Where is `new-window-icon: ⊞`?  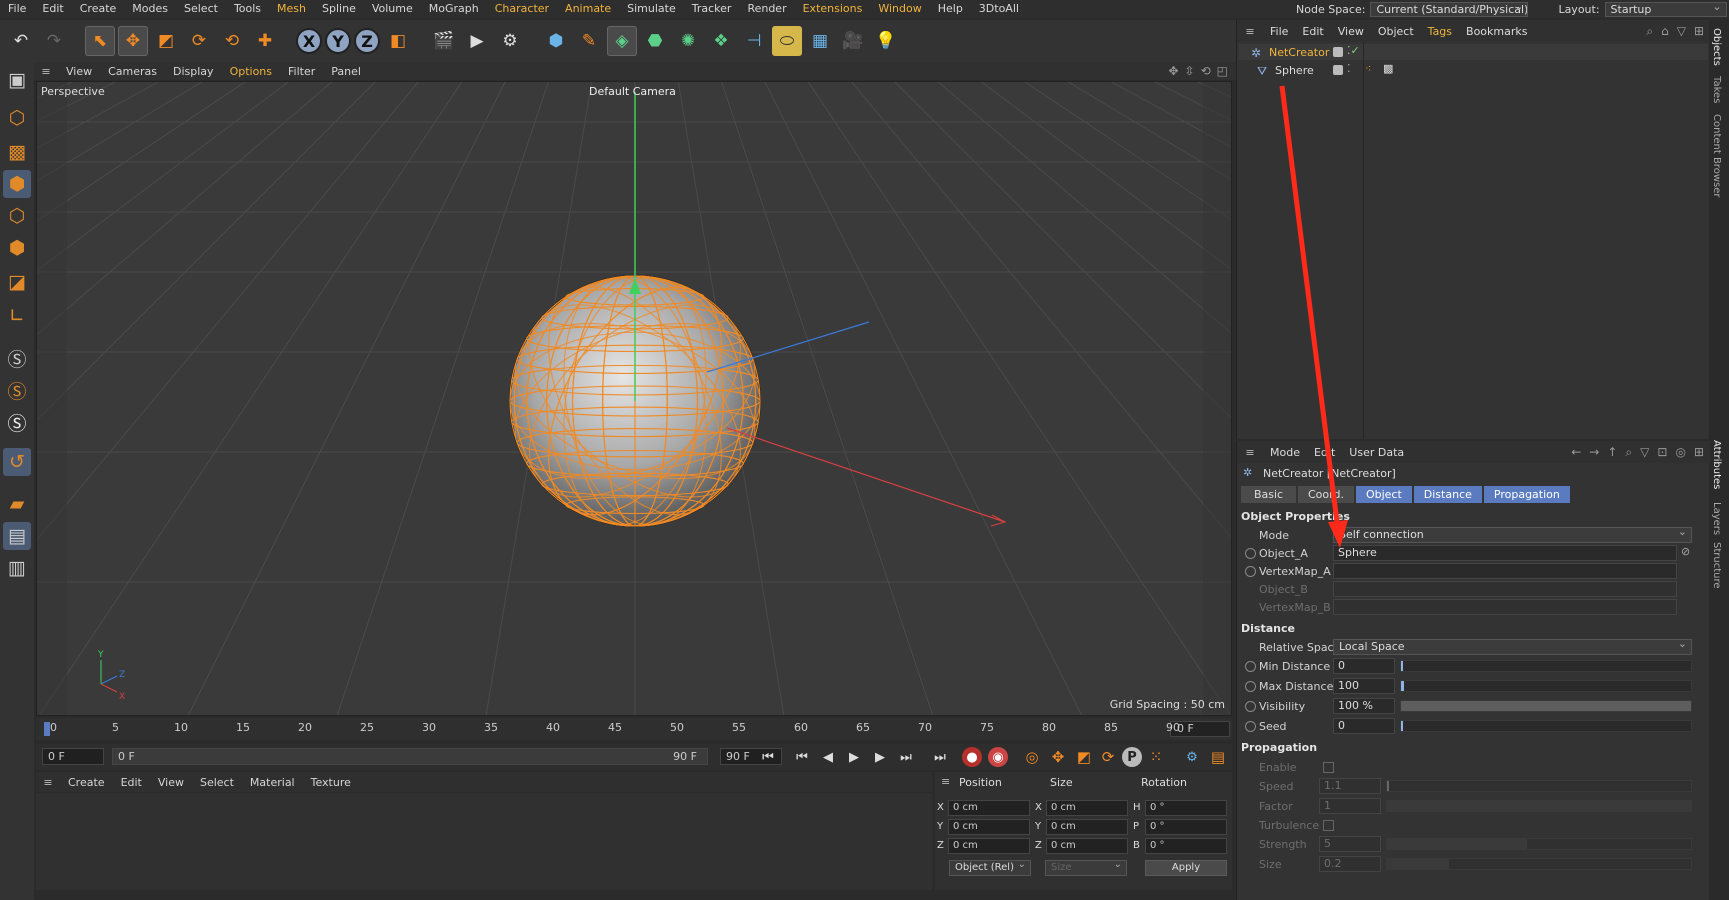 new-window-icon: ⊞ is located at coordinates (1699, 31).